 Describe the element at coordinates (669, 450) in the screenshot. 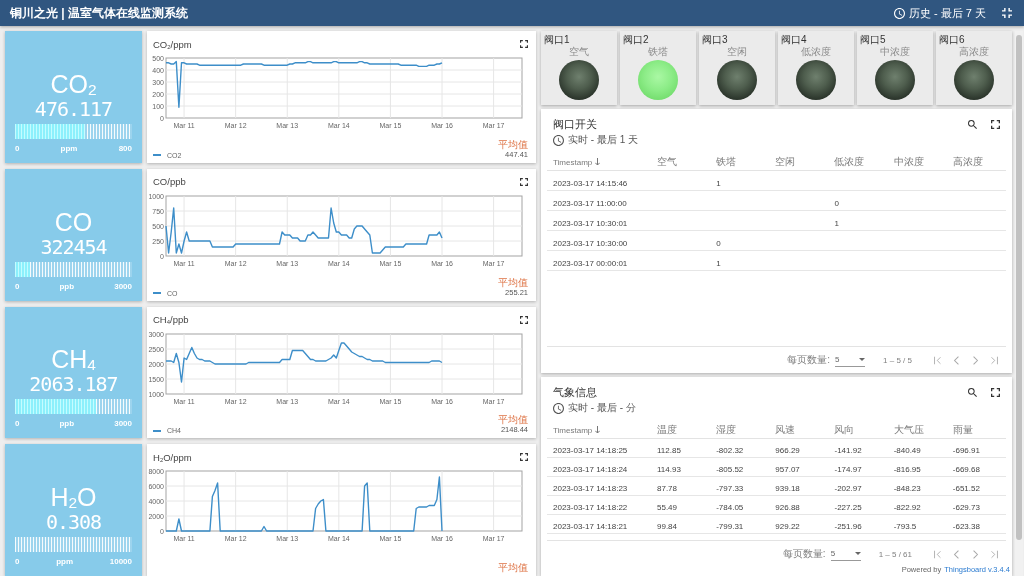

I see `data-value: 112.85` at that location.